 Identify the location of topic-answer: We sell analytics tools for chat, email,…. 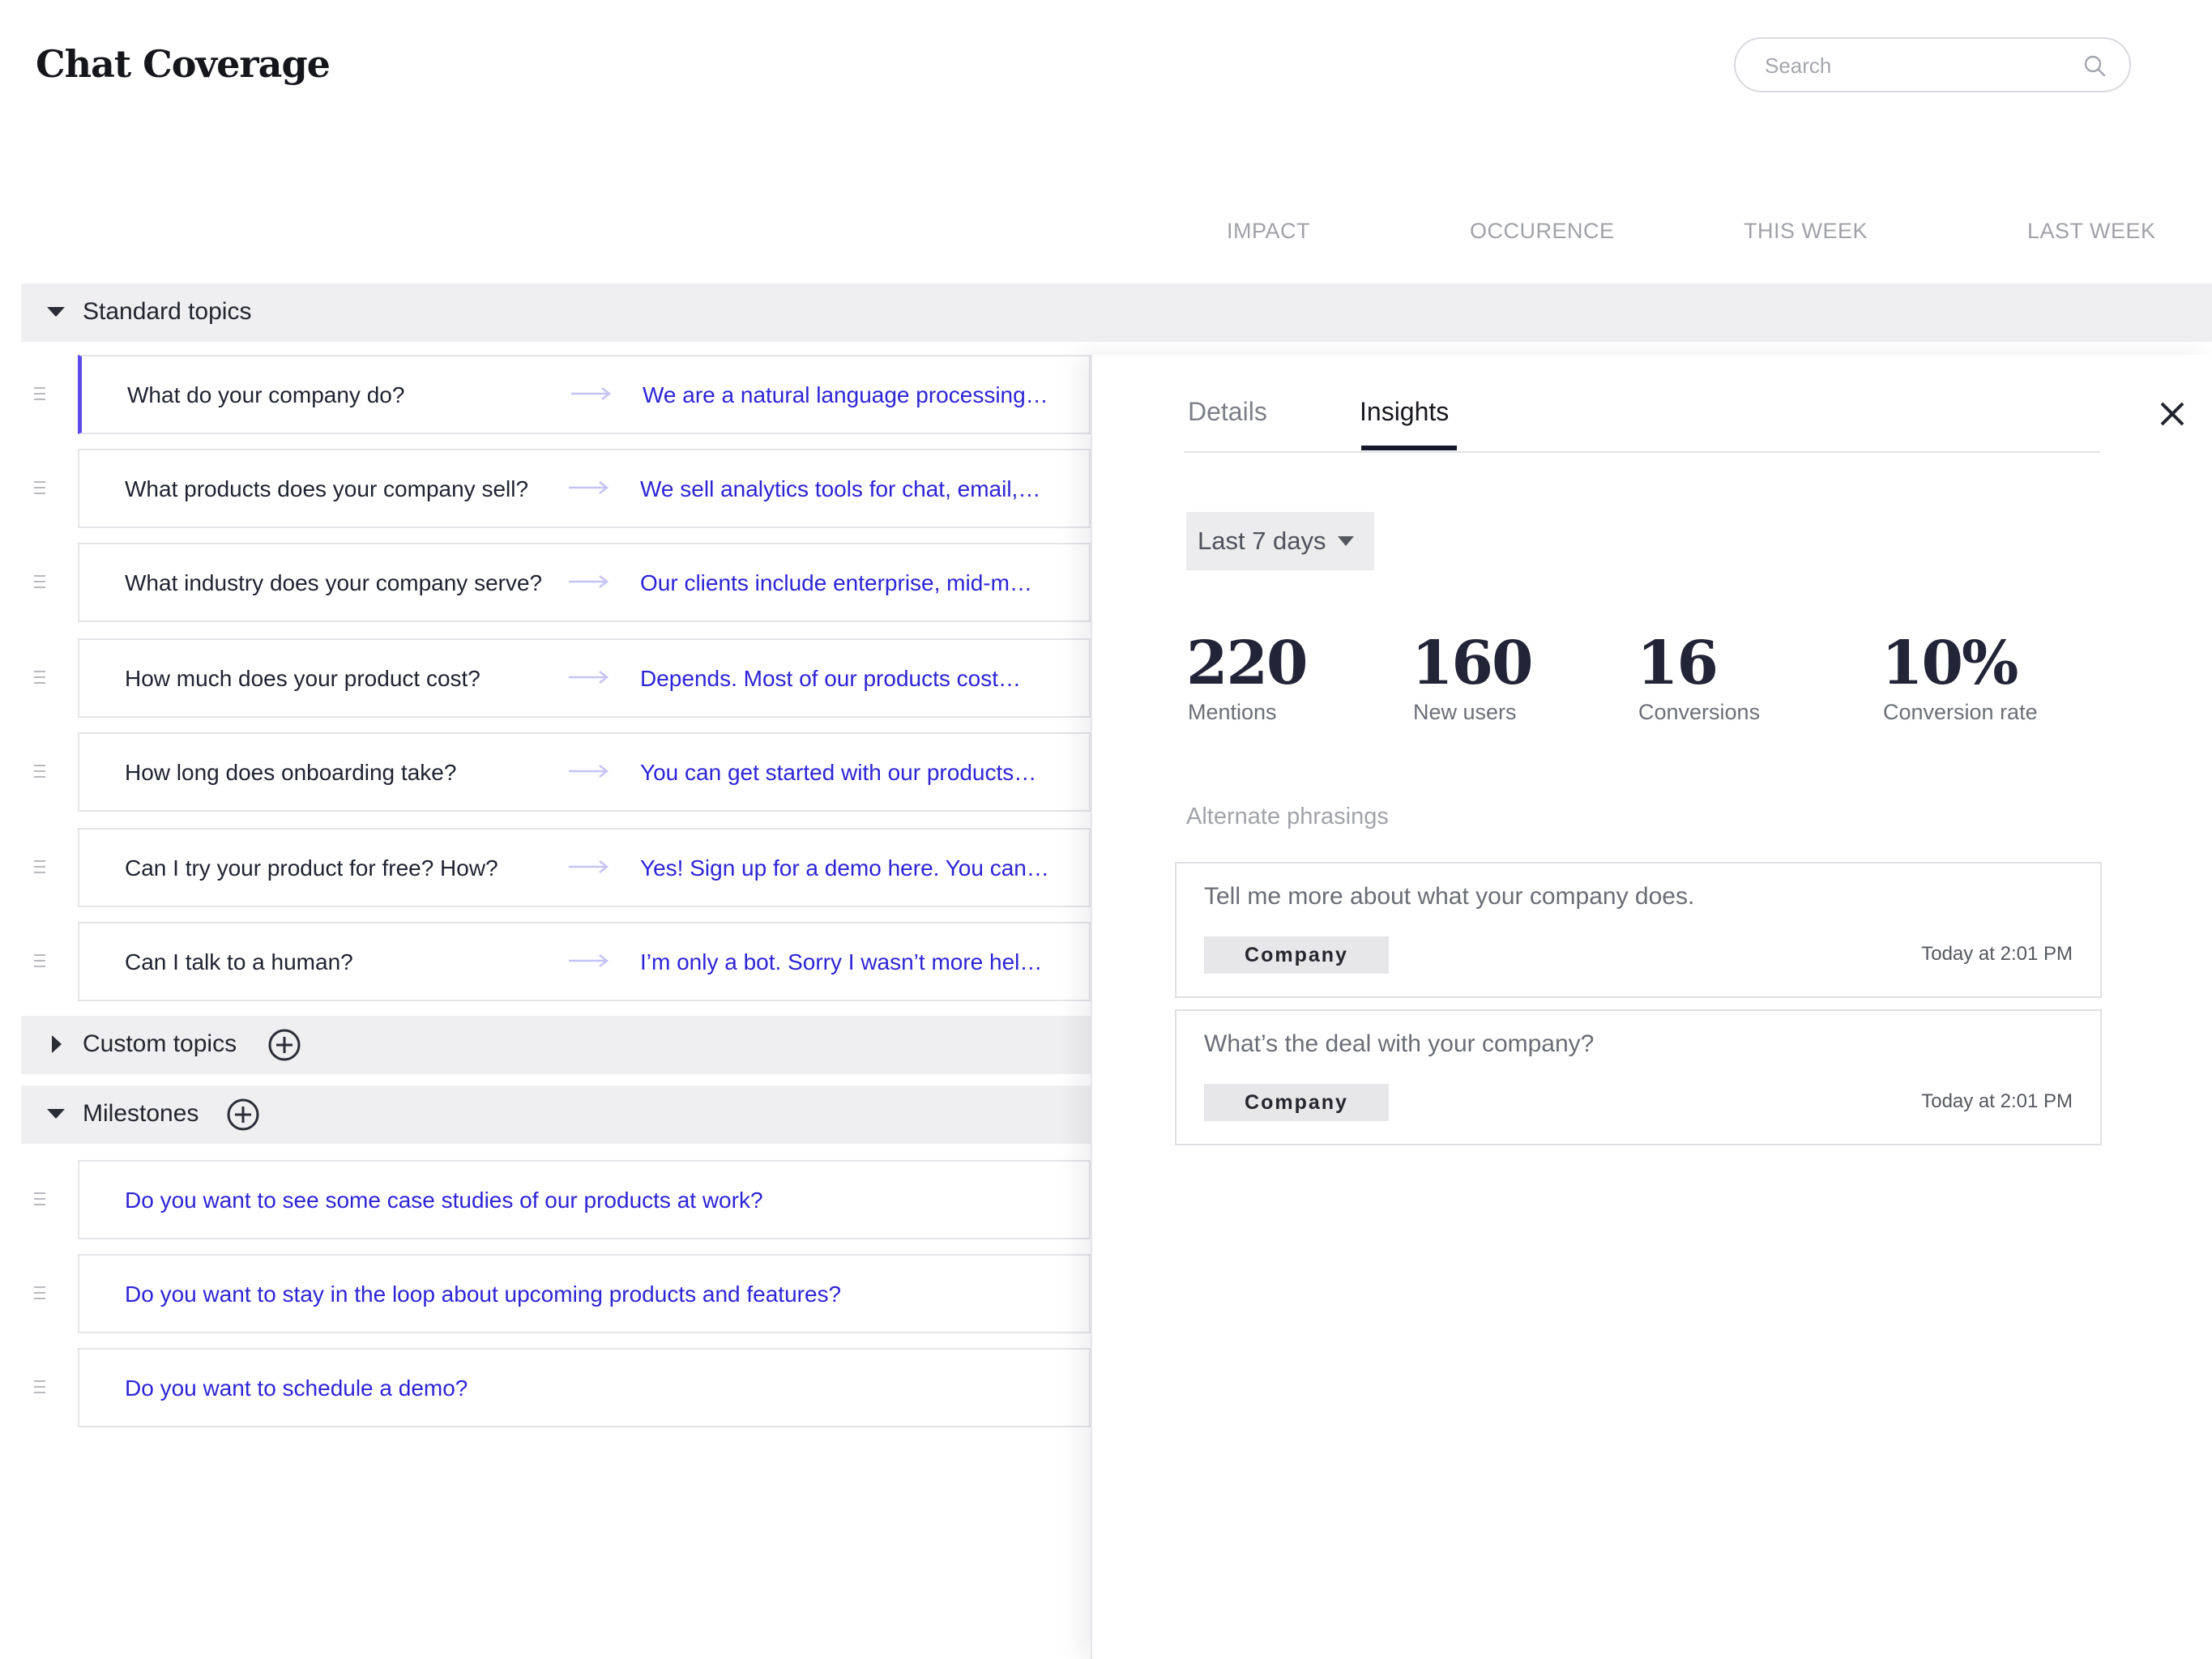
(840, 489).